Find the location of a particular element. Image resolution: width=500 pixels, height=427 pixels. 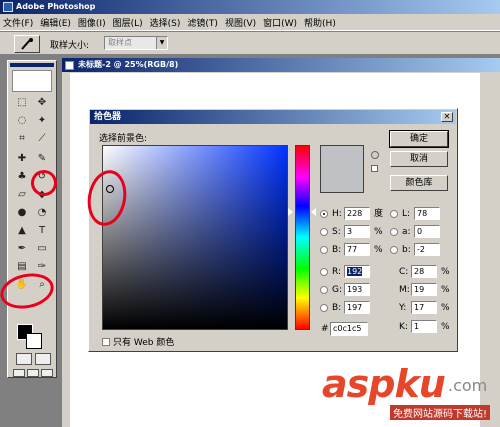

input-lab-b: -2 is located at coordinates (427, 249).